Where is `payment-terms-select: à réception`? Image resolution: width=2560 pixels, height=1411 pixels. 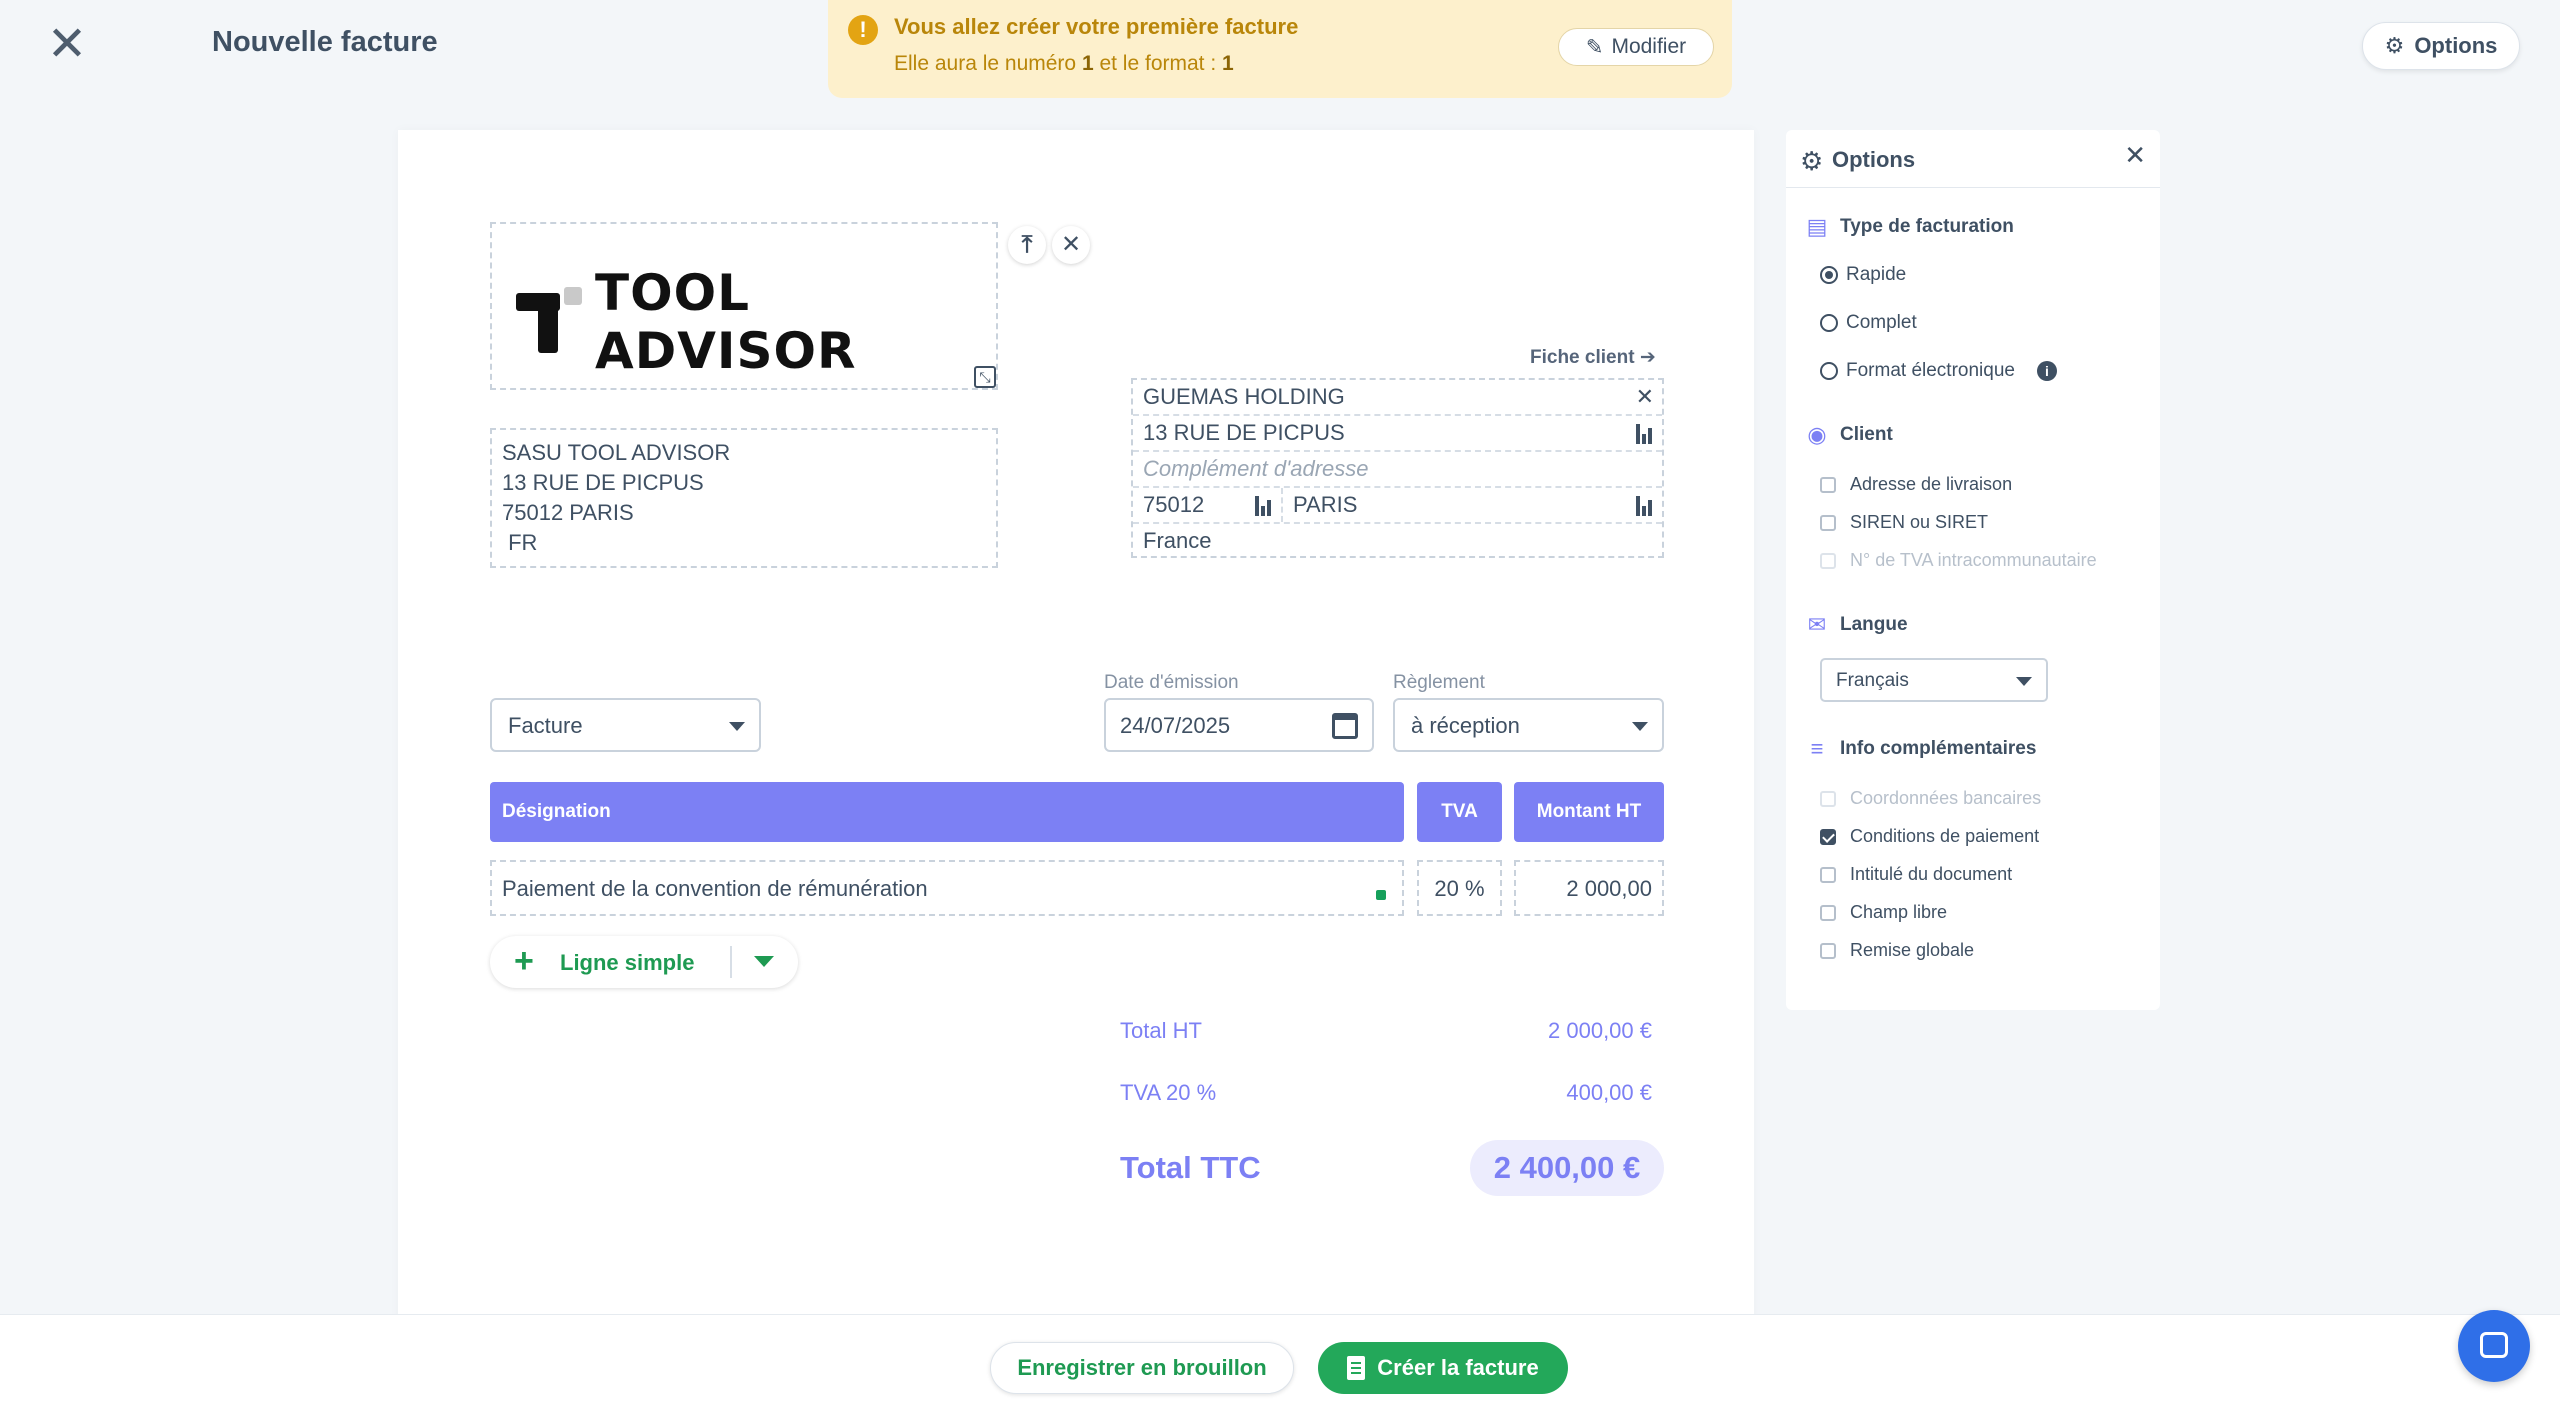
payment-terms-select: à réception is located at coordinates (1528, 725).